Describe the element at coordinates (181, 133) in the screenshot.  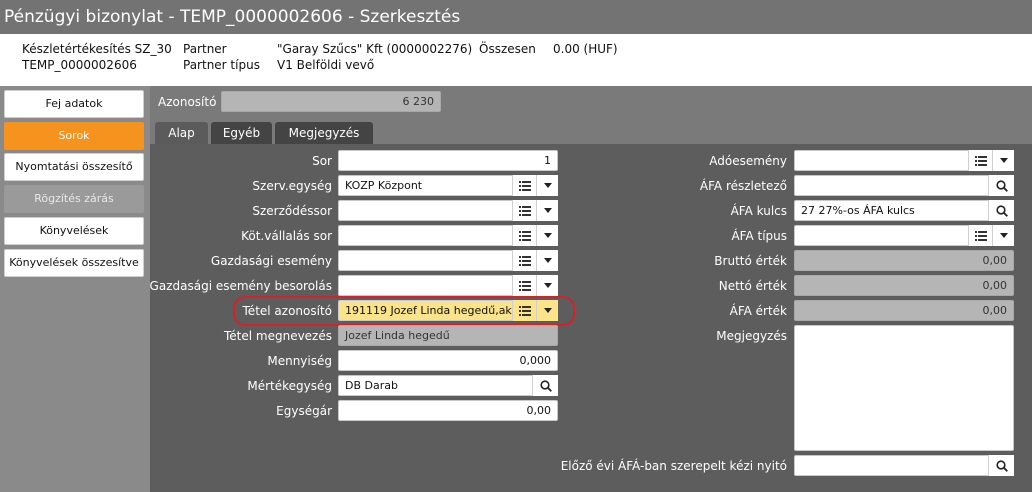
I see `tab-alap: Alap` at that location.